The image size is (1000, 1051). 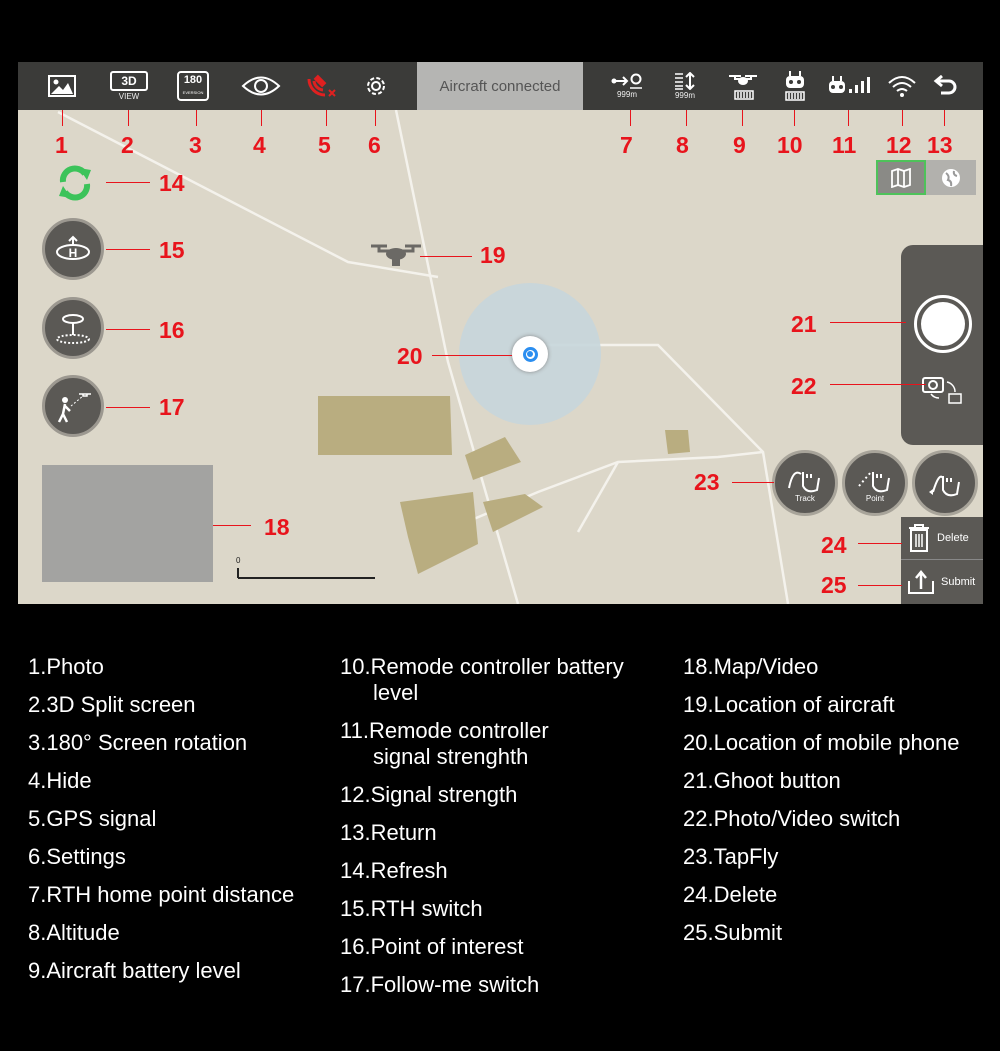 I want to click on submit-button: Submit, so click(x=942, y=581).